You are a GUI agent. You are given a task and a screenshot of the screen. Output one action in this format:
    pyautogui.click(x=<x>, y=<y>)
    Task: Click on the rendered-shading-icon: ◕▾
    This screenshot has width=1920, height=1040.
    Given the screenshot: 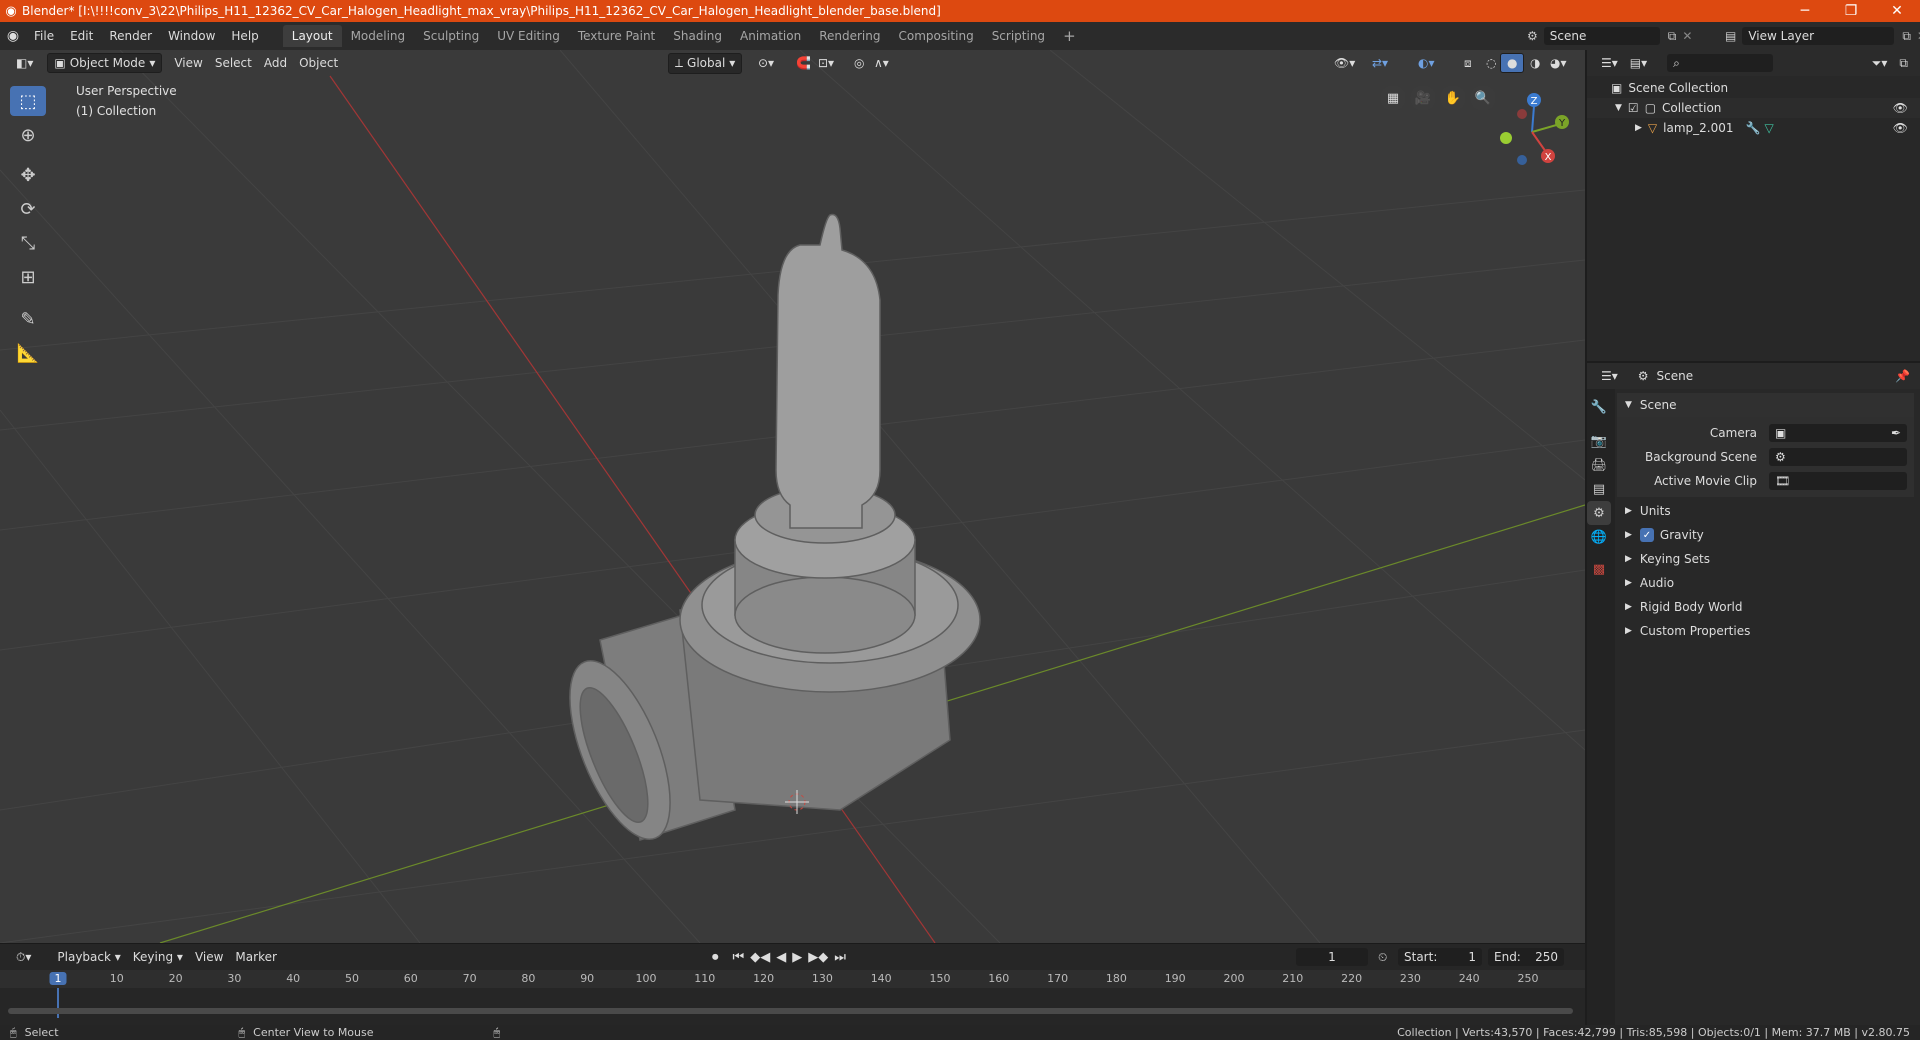 What is the action you would take?
    pyautogui.click(x=1558, y=63)
    